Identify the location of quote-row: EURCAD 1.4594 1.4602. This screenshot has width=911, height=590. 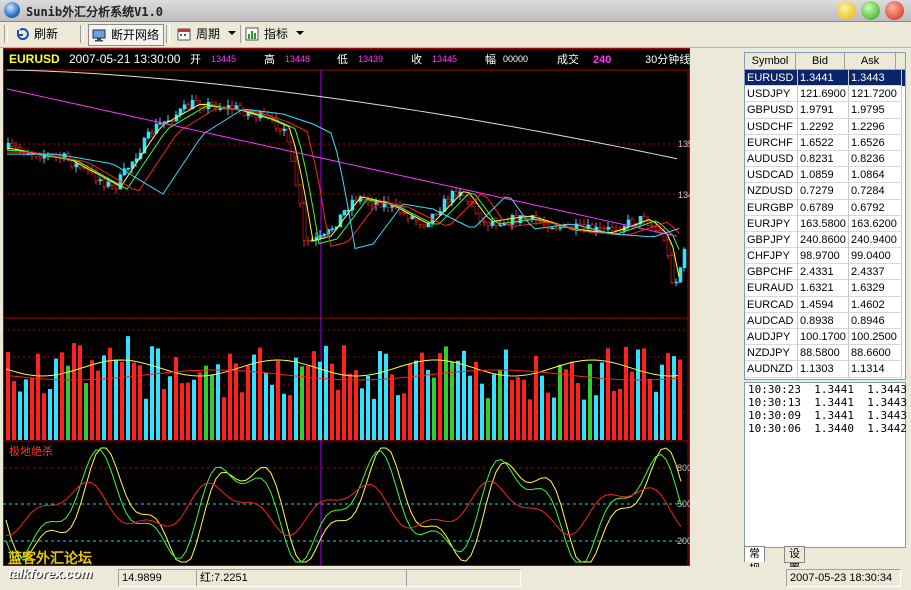
(825, 304).